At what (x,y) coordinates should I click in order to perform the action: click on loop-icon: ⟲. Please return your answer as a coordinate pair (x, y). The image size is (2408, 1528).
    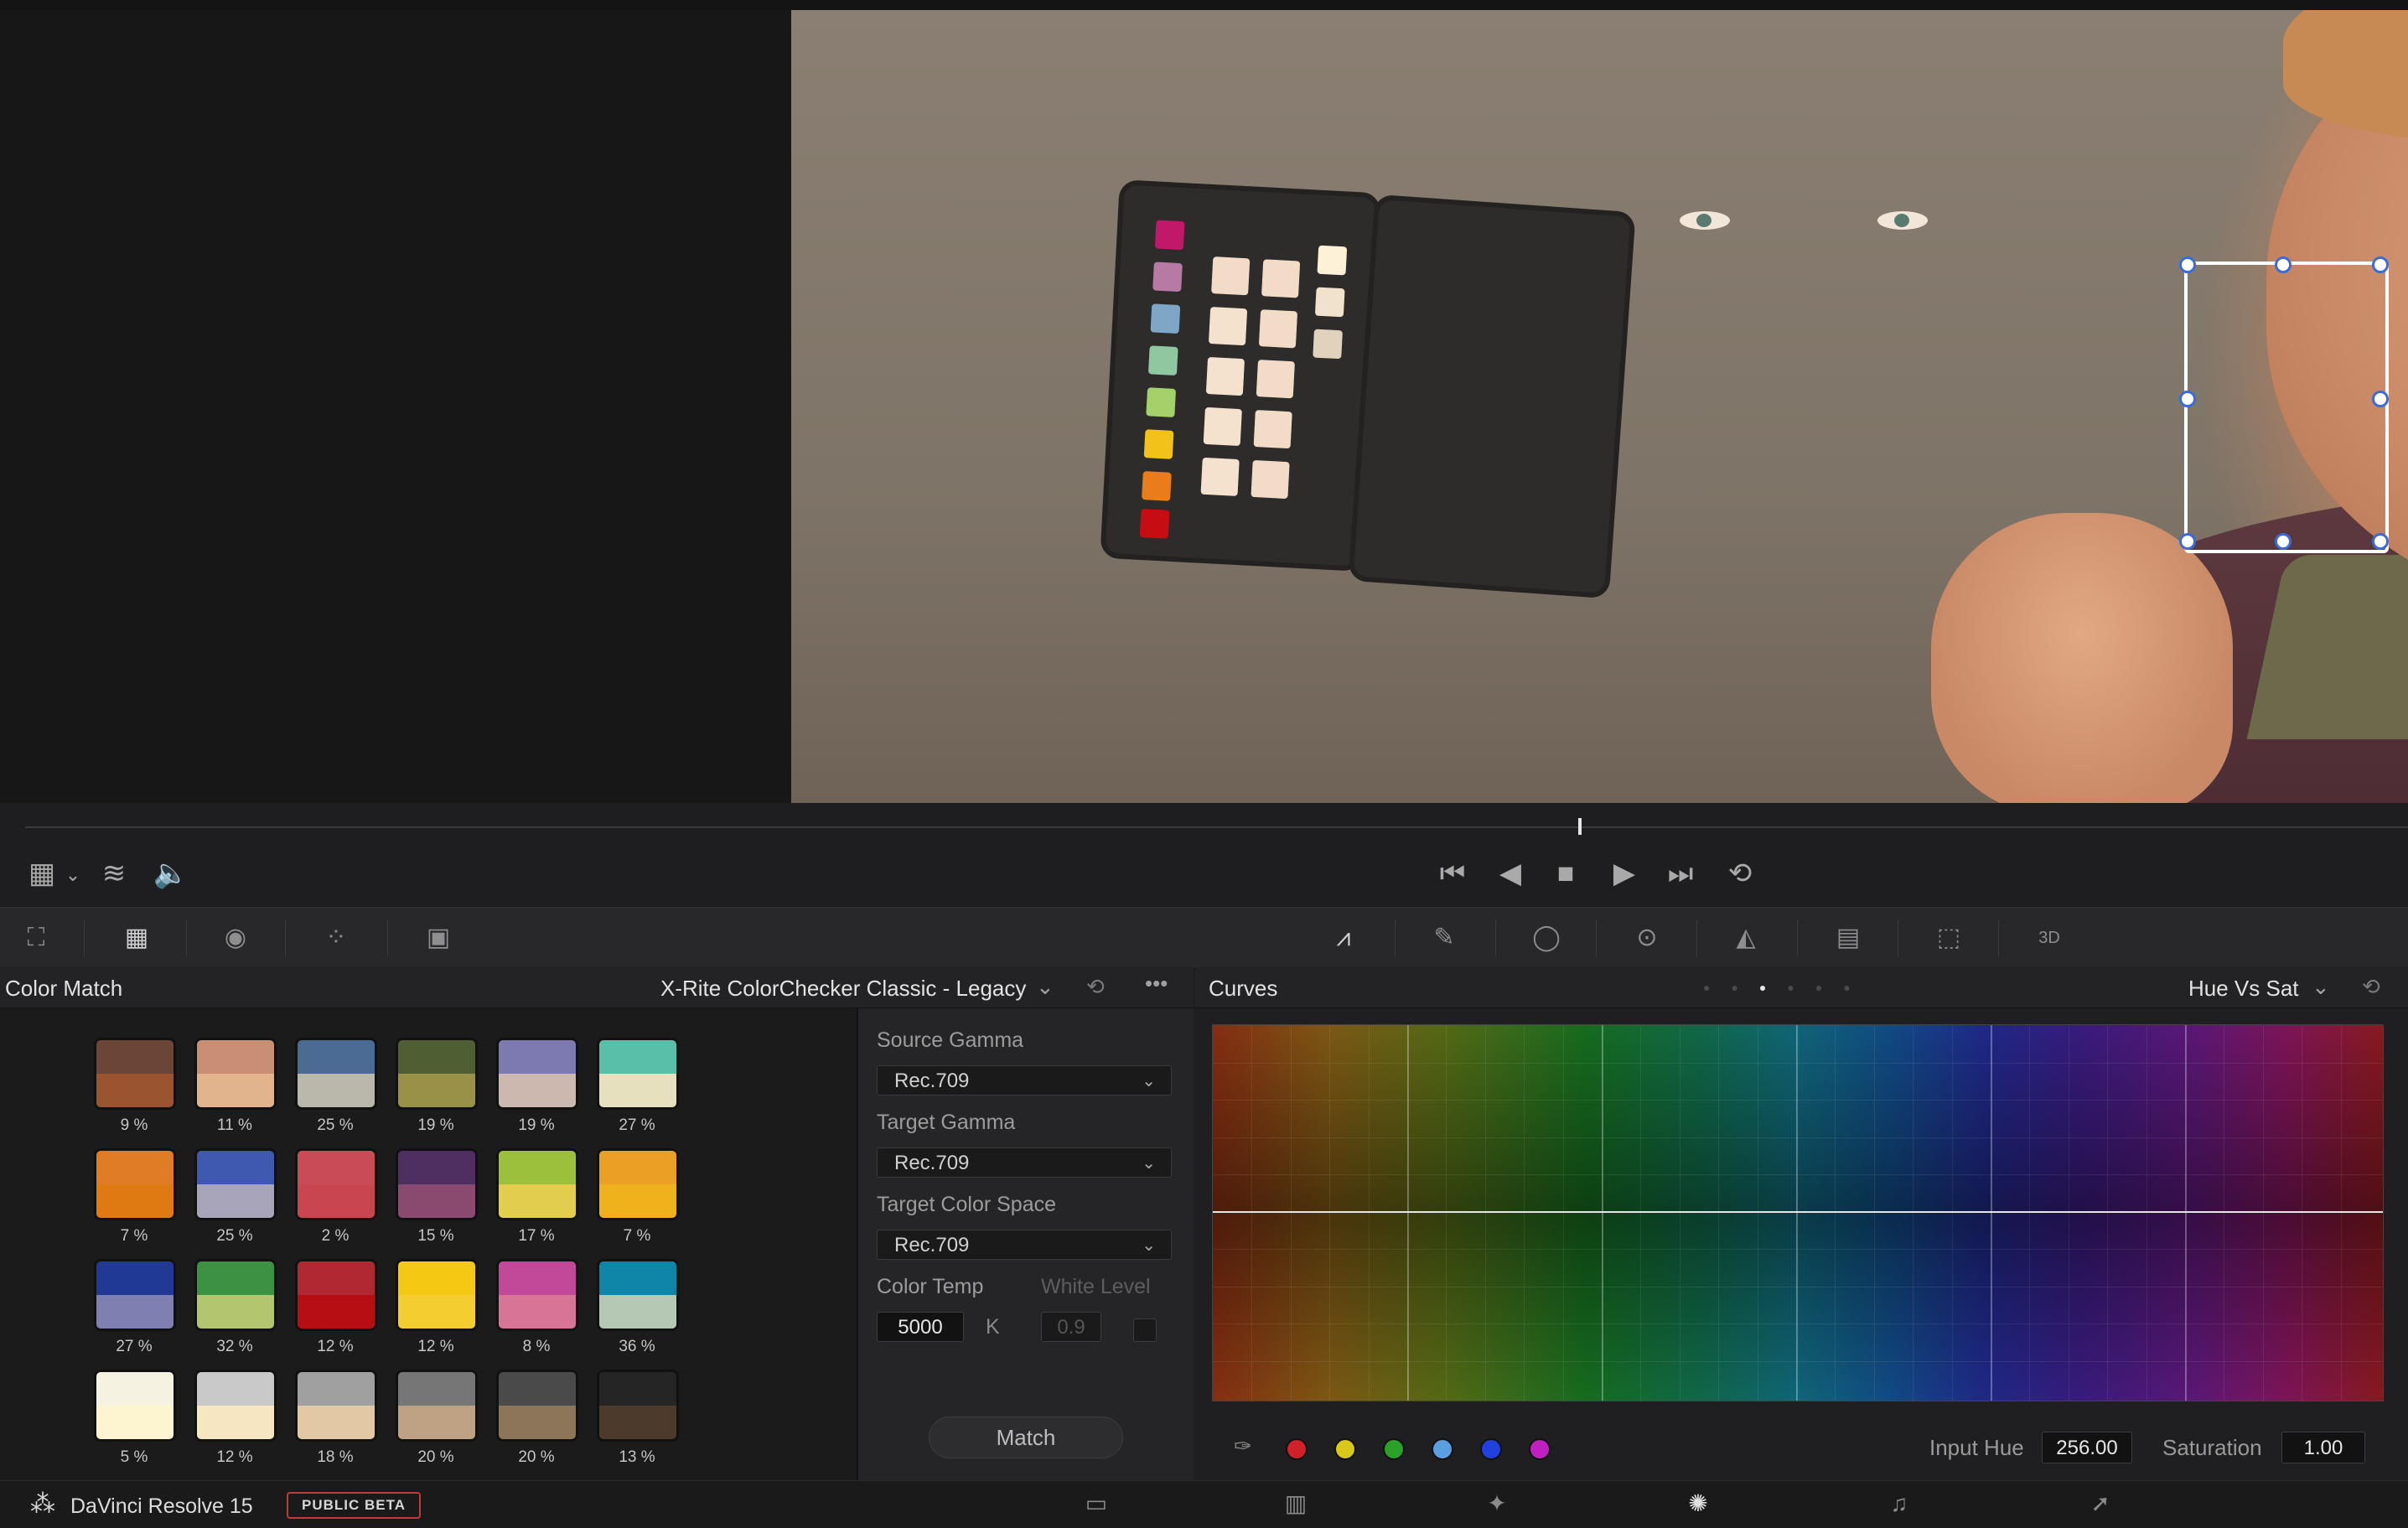
    Looking at the image, I should click on (1740, 873).